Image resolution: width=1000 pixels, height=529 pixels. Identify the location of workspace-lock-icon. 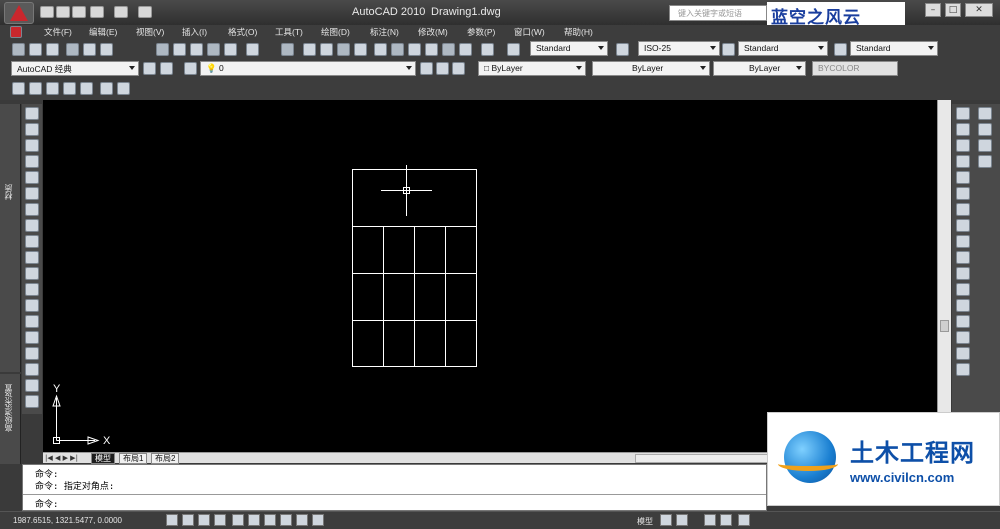
(166, 68).